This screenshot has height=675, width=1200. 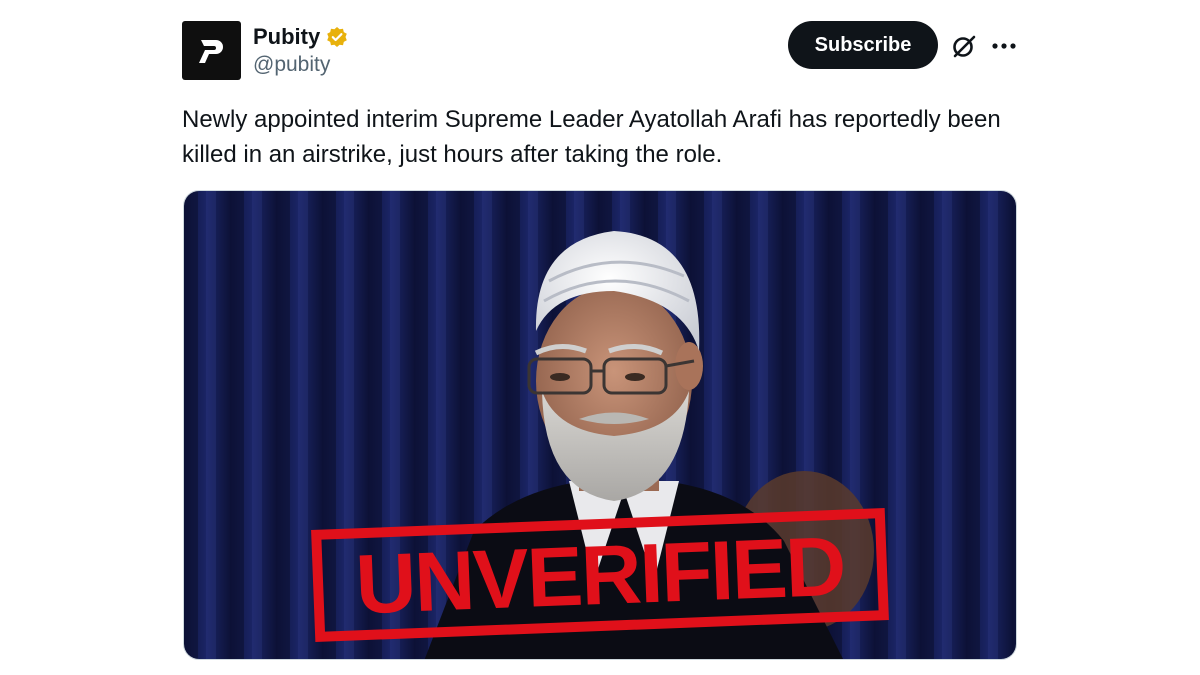 I want to click on pubity-logo-icon, so click(x=210, y=51).